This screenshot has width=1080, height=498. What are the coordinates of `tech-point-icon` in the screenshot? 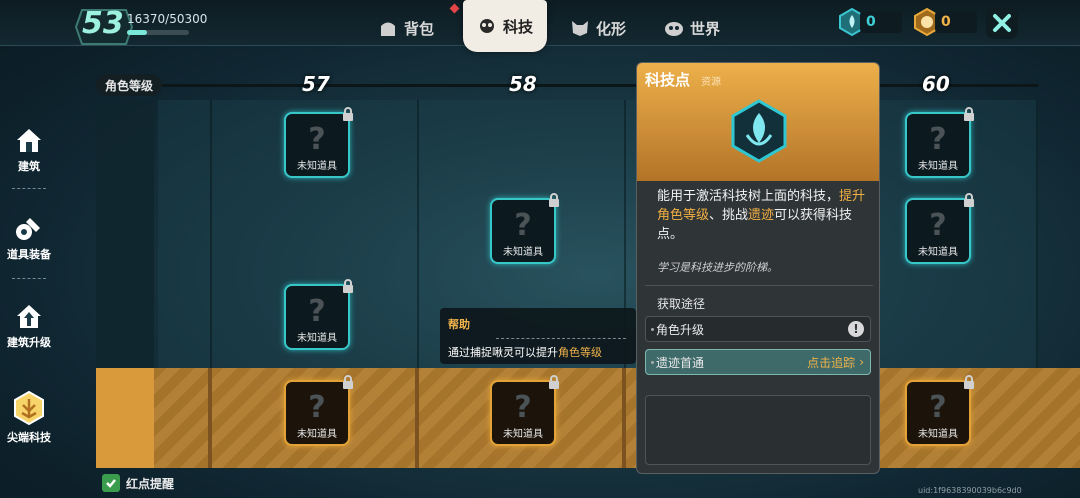 It's located at (759, 131).